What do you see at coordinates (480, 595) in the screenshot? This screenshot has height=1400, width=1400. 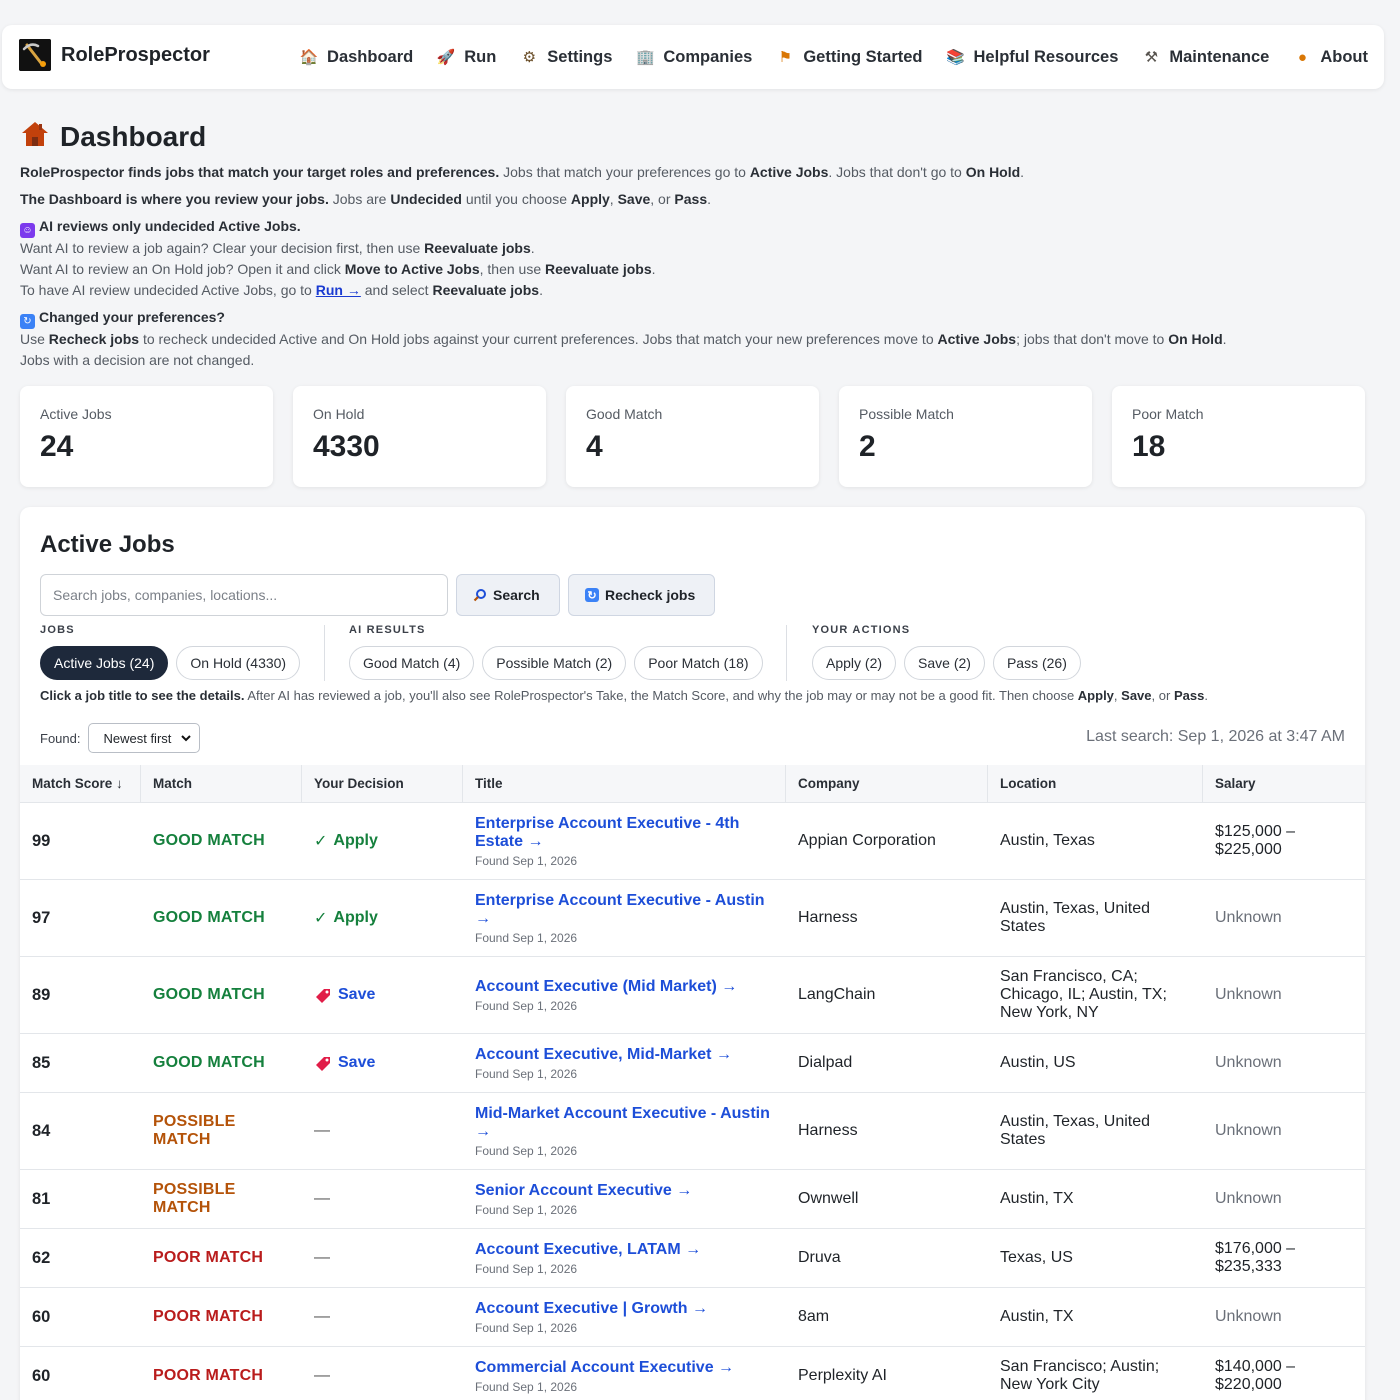 I see `magnifier-icon` at bounding box center [480, 595].